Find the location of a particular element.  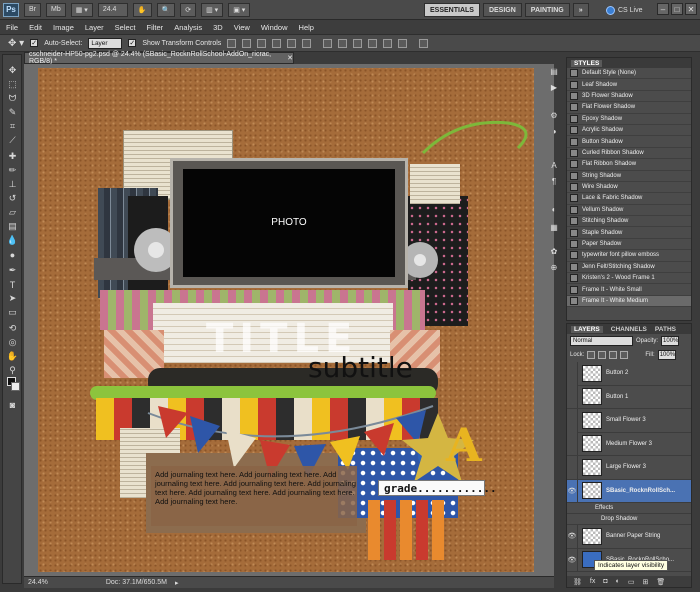

align-vertical-centers-icon is located at coordinates (247, 43).